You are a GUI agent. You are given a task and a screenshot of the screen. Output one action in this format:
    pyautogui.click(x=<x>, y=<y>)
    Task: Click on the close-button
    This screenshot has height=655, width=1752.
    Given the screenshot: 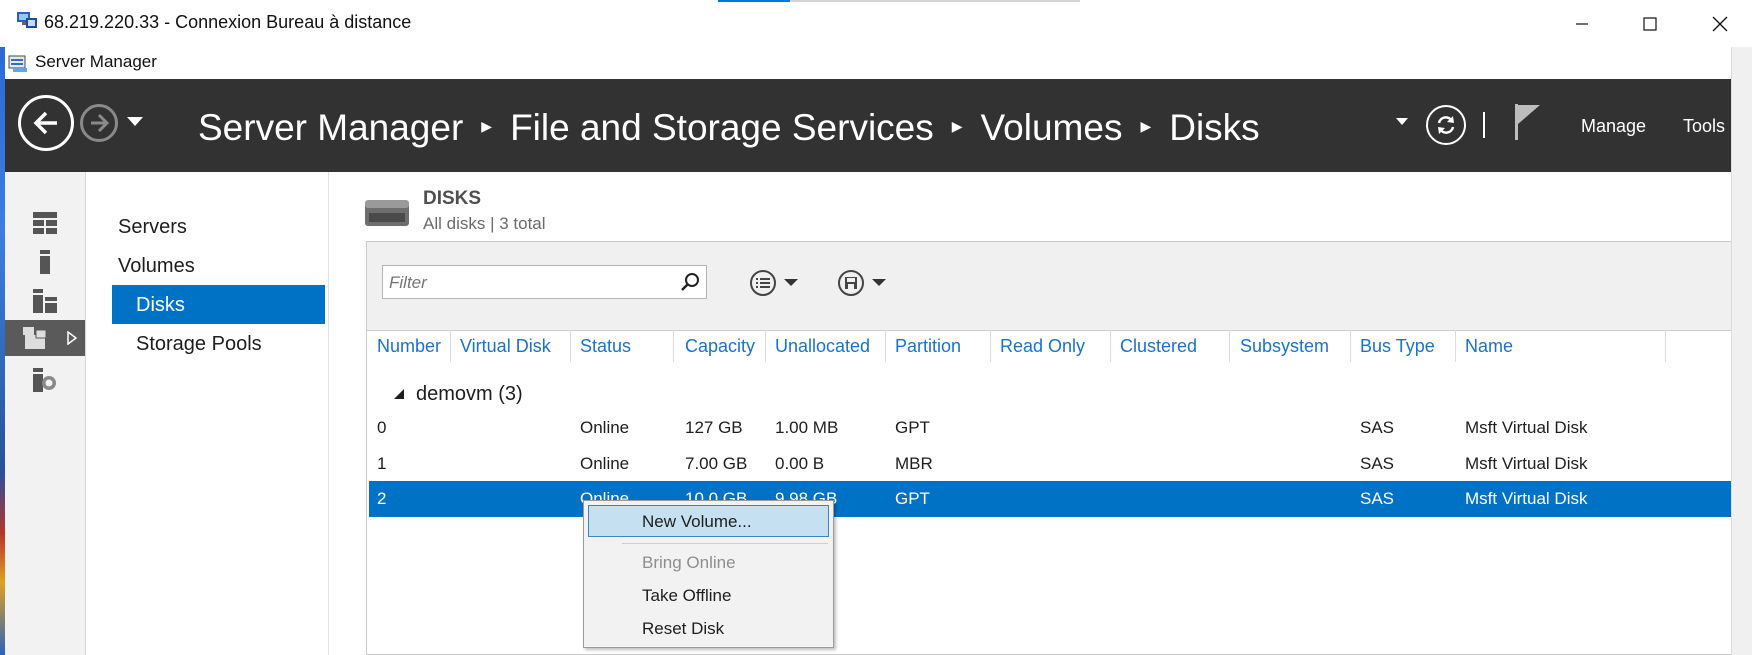 What is the action you would take?
    pyautogui.click(x=1720, y=23)
    